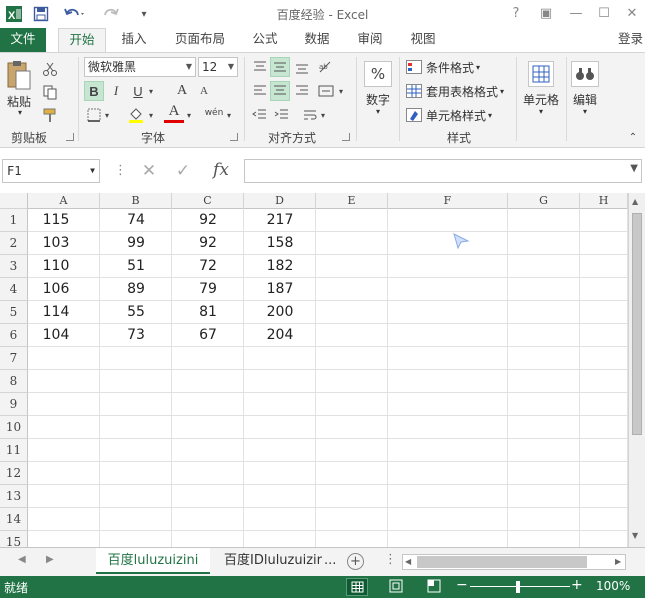  What do you see at coordinates (153, 561) in the screenshot?
I see `sheet-tab-1: 百度luluzuizini` at bounding box center [153, 561].